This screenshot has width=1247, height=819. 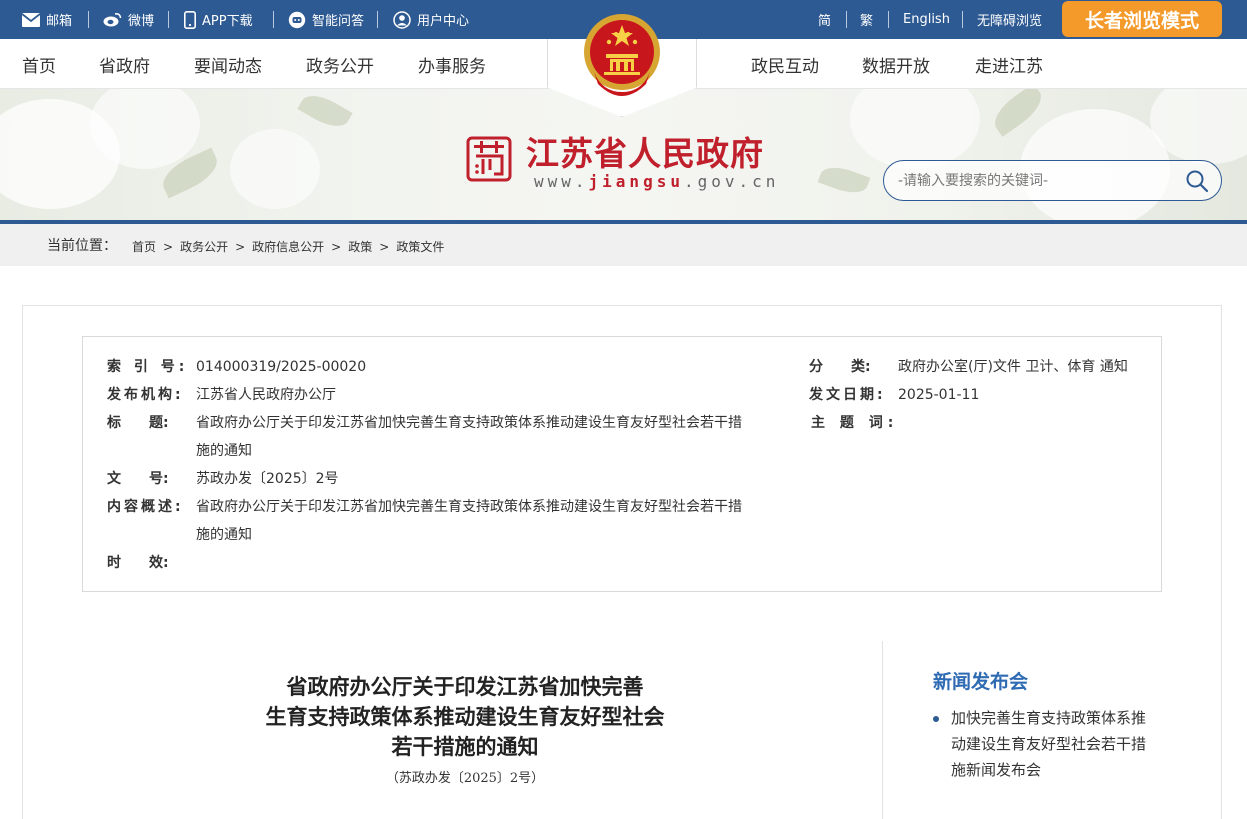 What do you see at coordinates (340, 64) in the screenshot?
I see `nav-government-affairs: 政务公开` at bounding box center [340, 64].